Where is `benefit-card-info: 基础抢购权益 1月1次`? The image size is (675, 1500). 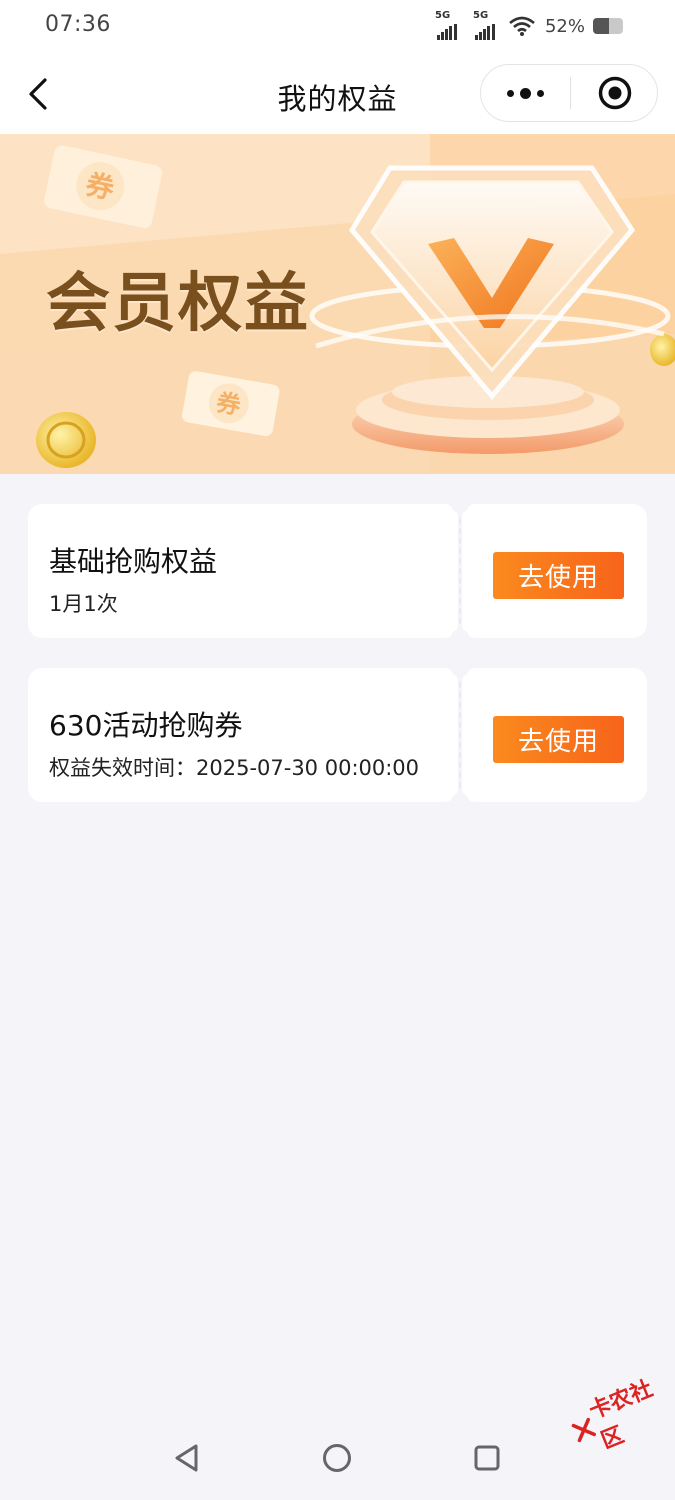 benefit-card-info: 基础抢购权益 1月1次 is located at coordinates (243, 571).